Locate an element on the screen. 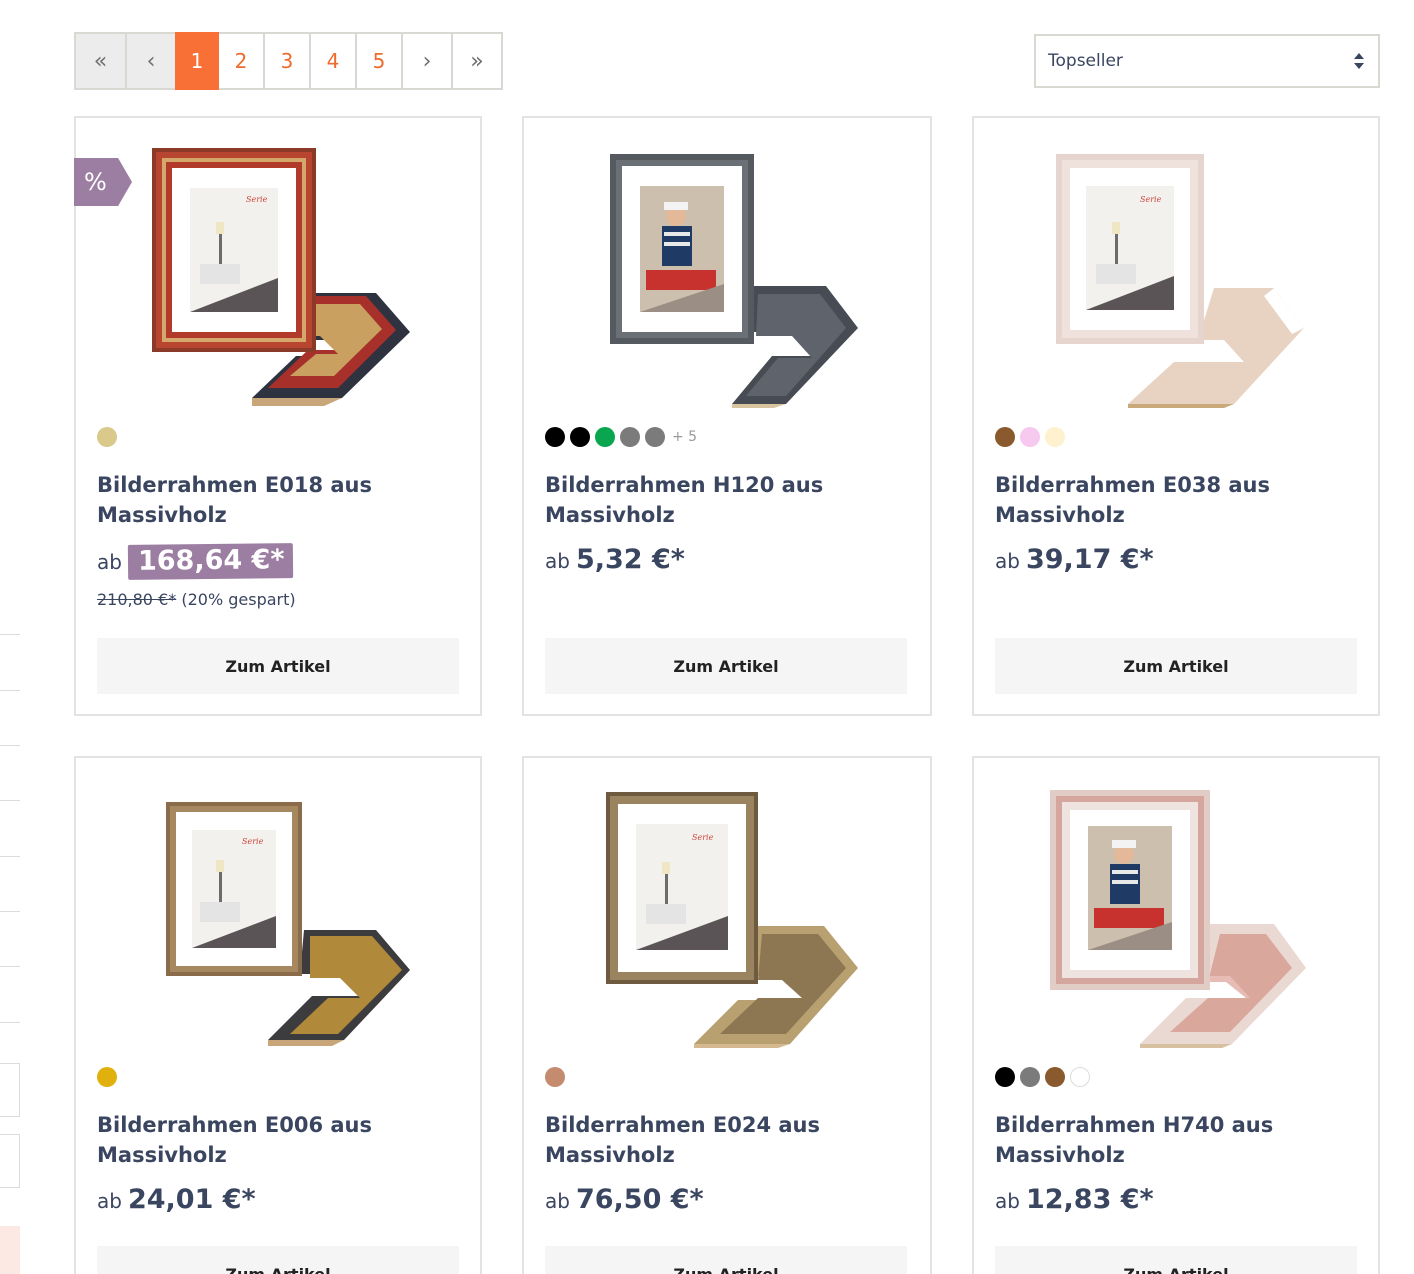 The height and width of the screenshot is (1274, 1414). more-colors-count: + 5 is located at coordinates (684, 437).